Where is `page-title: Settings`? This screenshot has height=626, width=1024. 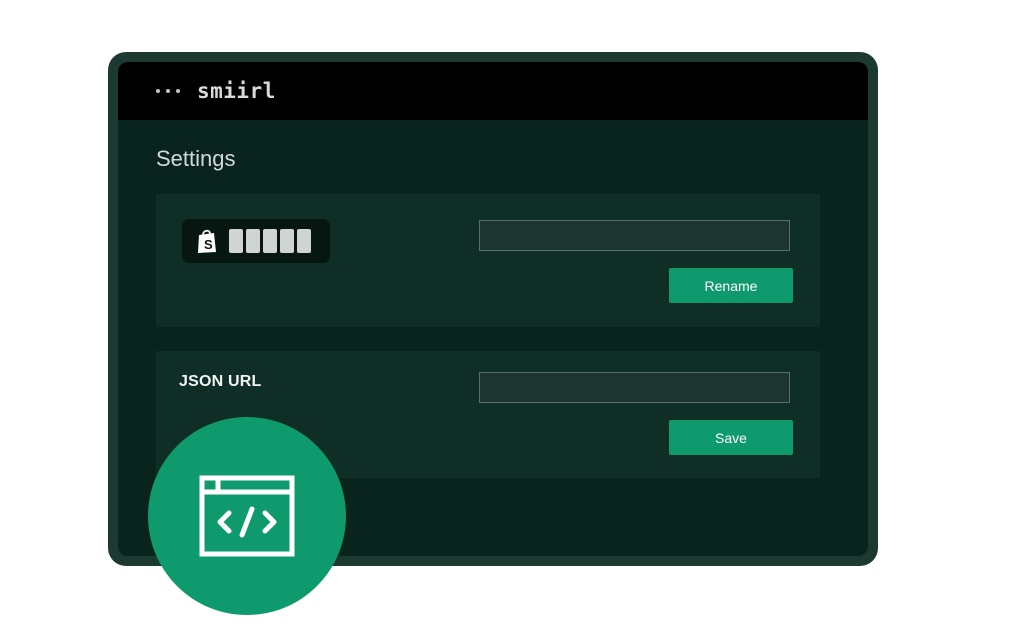 page-title: Settings is located at coordinates (196, 158).